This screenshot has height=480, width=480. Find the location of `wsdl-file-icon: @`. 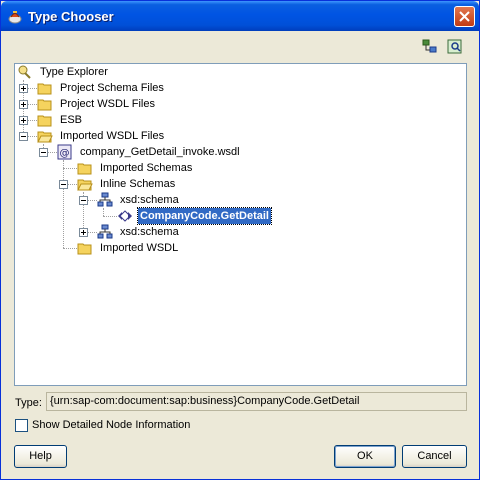

wsdl-file-icon: @ is located at coordinates (64, 152).